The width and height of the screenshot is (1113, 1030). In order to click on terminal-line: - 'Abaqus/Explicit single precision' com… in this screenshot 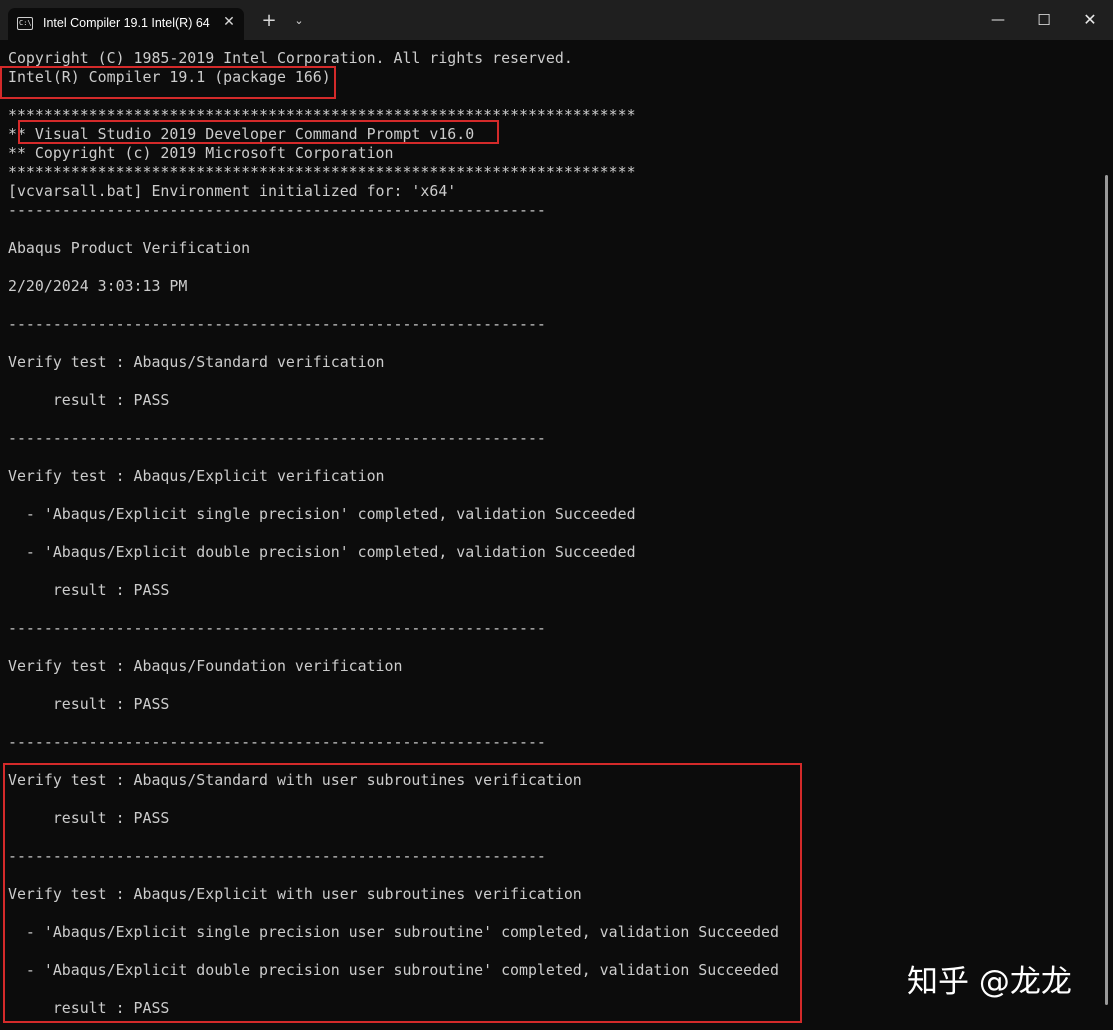, I will do `click(322, 514)`.